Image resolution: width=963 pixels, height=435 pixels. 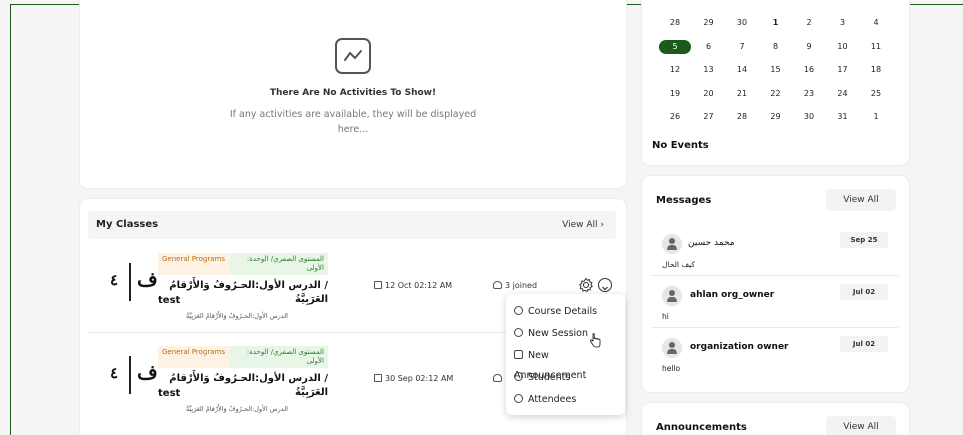 I want to click on calendar-day: 4, so click(x=876, y=23).